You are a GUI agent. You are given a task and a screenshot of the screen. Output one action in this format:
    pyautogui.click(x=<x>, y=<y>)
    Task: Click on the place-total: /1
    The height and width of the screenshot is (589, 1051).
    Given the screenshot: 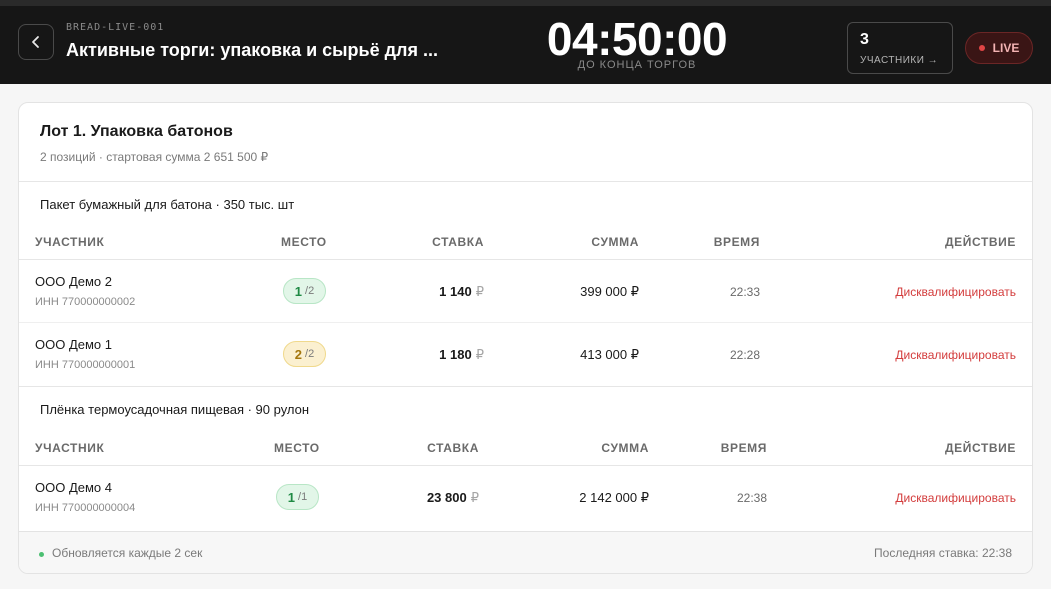 What is the action you would take?
    pyautogui.click(x=303, y=497)
    